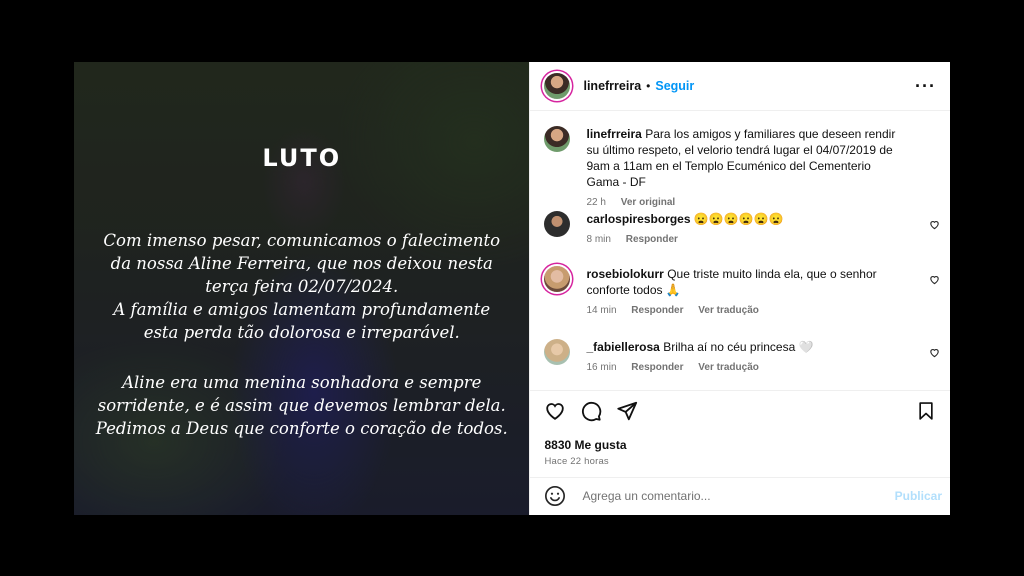 The height and width of the screenshot is (576, 1024). Describe the element at coordinates (301, 332) in the screenshot. I see `image-line: esta perda tão dolorosa e irreparável.` at that location.